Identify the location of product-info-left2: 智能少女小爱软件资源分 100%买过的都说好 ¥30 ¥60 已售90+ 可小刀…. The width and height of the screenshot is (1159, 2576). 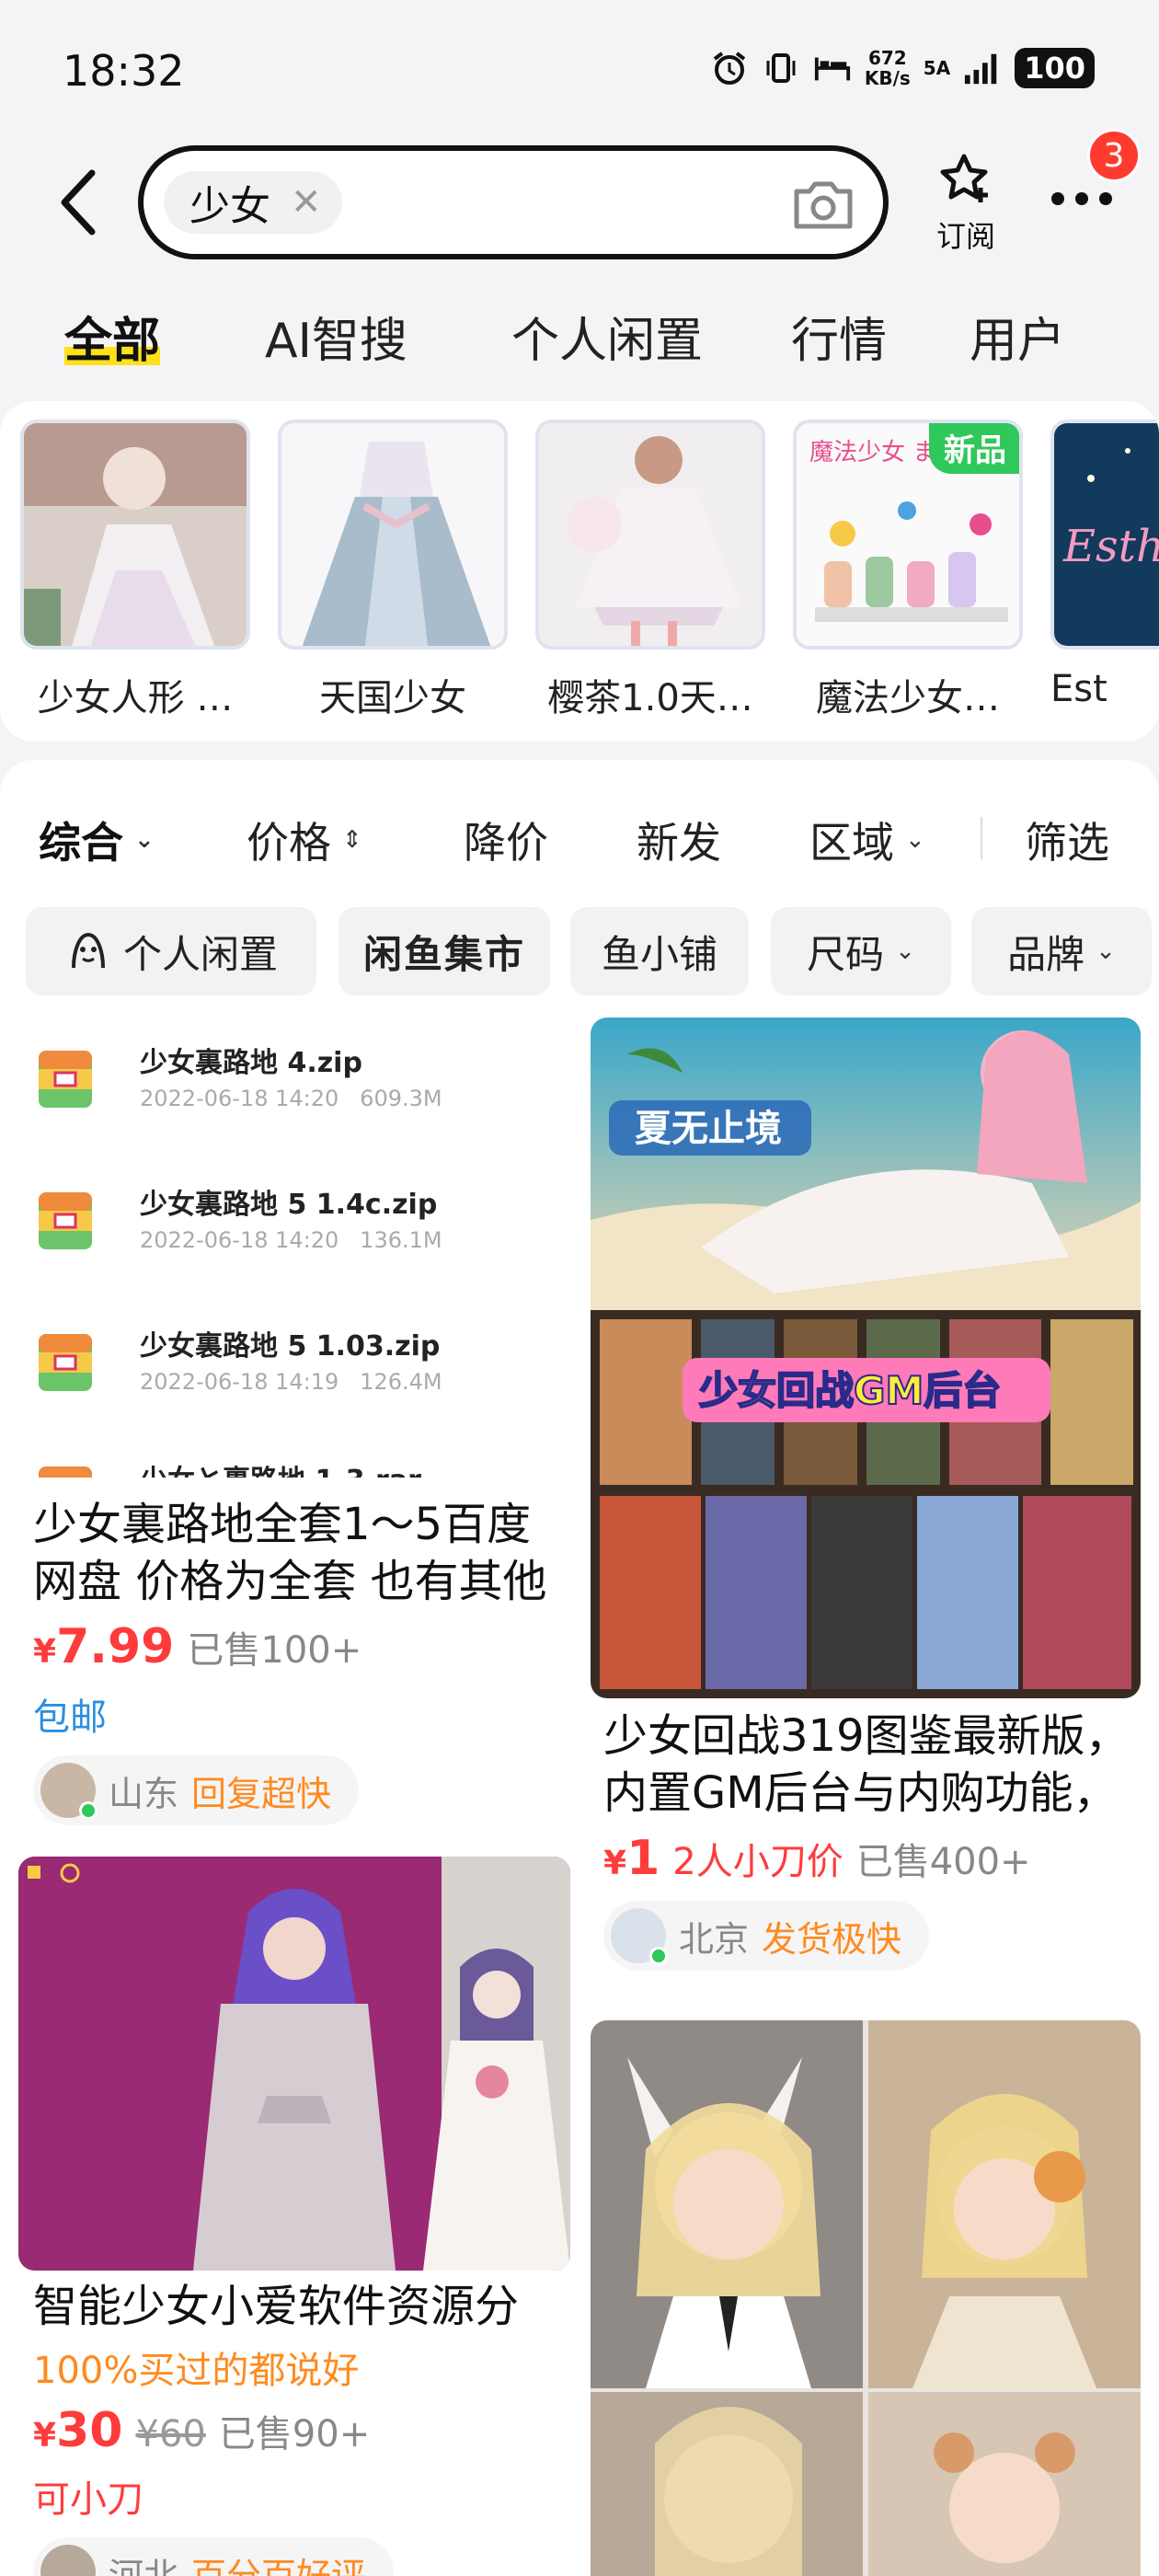
(300, 2427).